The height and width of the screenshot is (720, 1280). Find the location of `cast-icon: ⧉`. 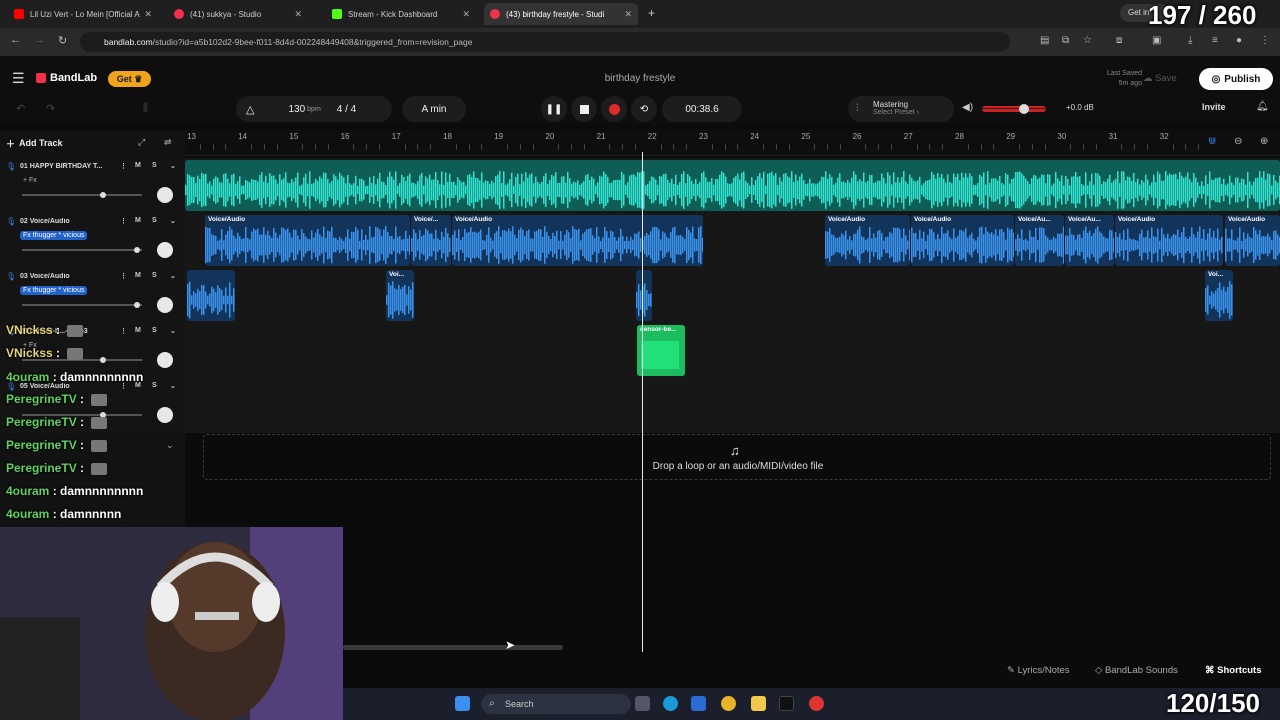

cast-icon: ⧉ is located at coordinates (1065, 40).